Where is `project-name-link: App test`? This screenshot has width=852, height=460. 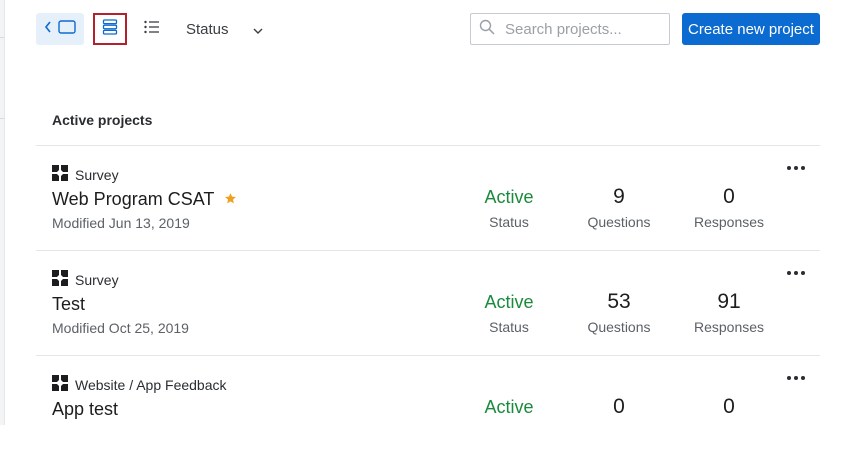 project-name-link: App test is located at coordinates (85, 409).